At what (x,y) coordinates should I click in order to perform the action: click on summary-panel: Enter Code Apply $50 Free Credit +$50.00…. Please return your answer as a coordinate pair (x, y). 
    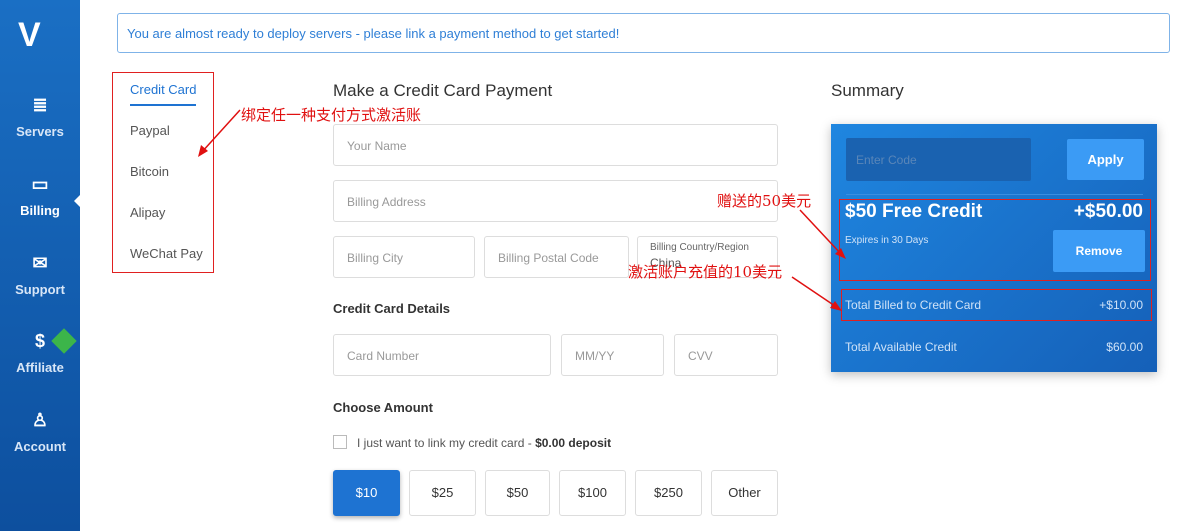
    Looking at the image, I should click on (994, 248).